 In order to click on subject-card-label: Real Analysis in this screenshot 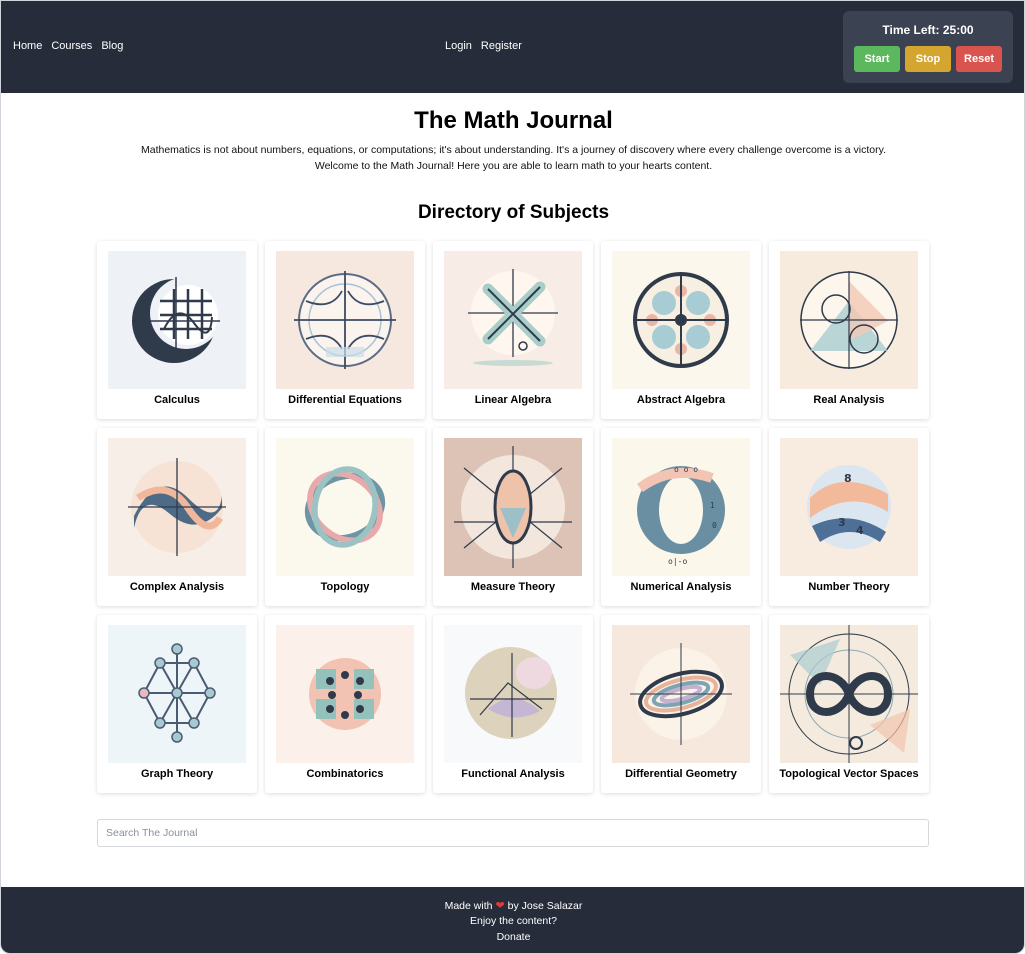, I will do `click(849, 400)`.